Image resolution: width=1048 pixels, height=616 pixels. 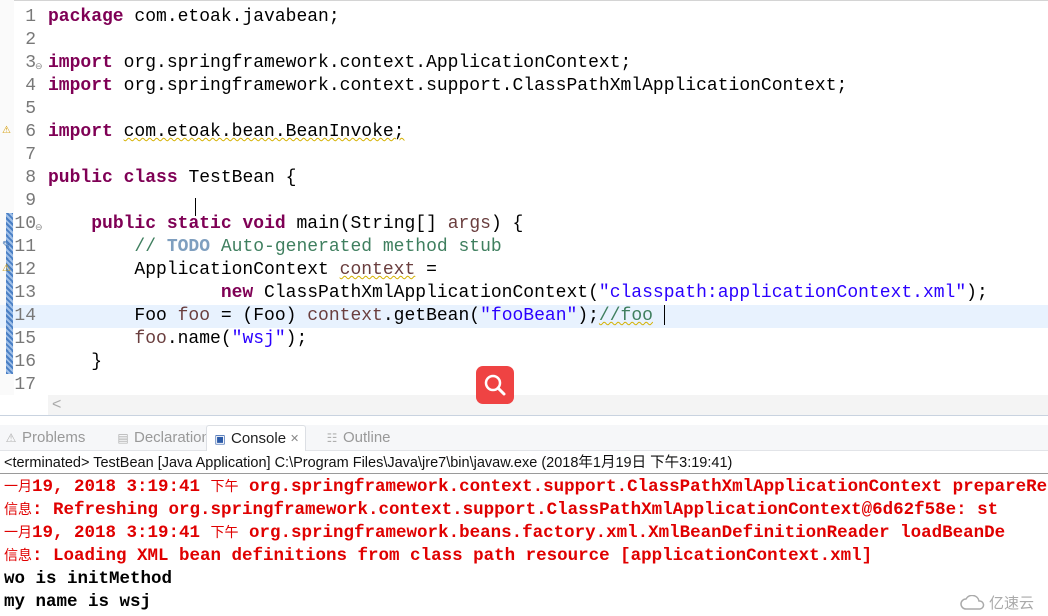 What do you see at coordinates (78, 602) in the screenshot?
I see `console-text: my name is wsj` at bounding box center [78, 602].